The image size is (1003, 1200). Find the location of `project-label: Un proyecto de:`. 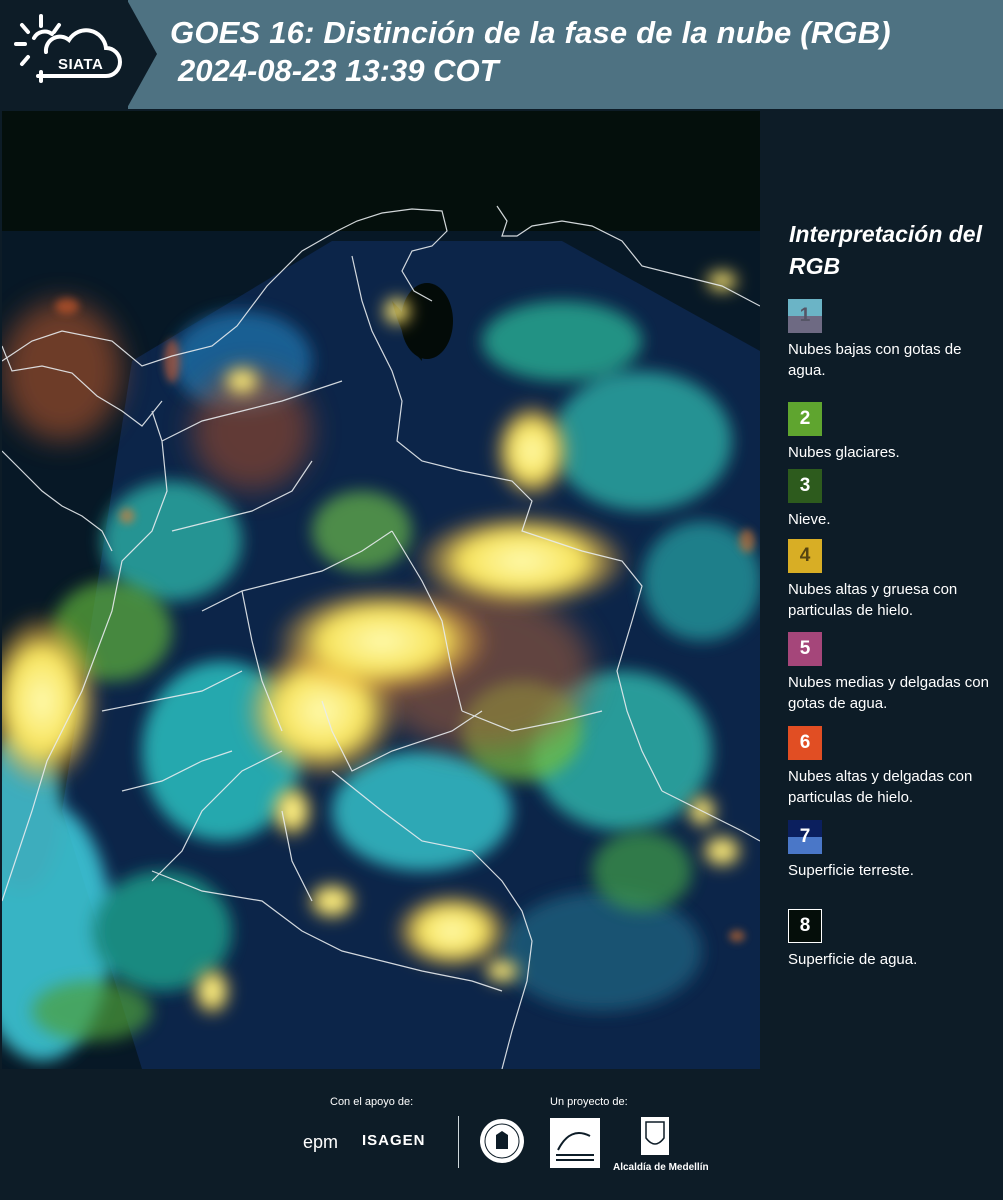

project-label: Un proyecto de: is located at coordinates (589, 1102).